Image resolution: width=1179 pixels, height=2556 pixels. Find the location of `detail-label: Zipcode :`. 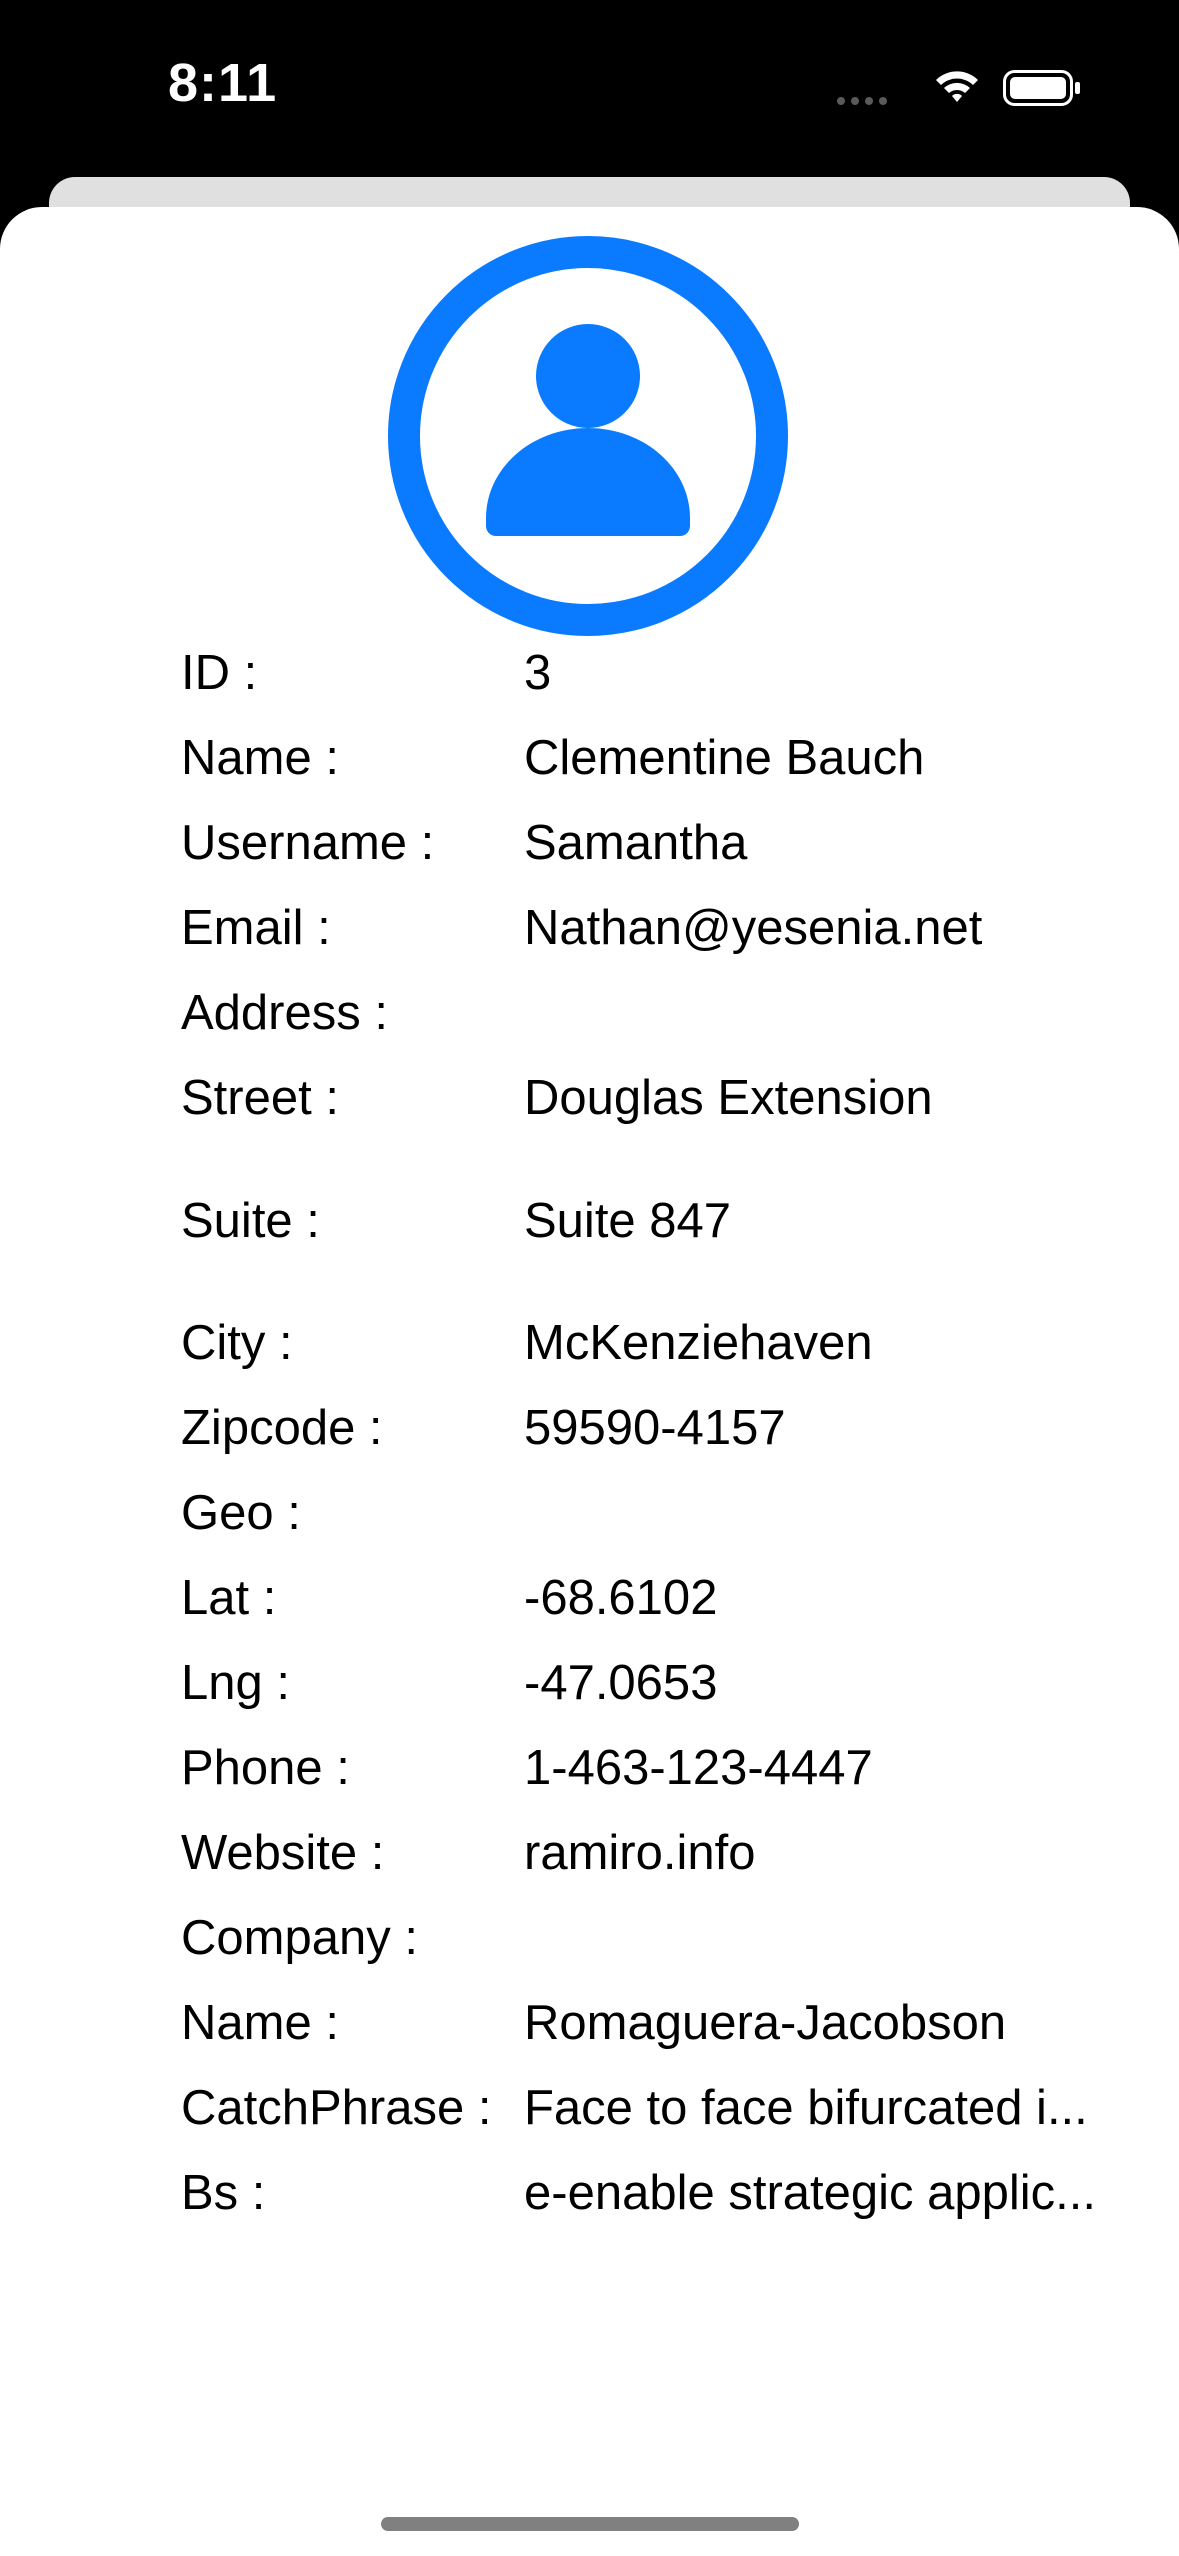

detail-label: Zipcode : is located at coordinates (282, 1428).